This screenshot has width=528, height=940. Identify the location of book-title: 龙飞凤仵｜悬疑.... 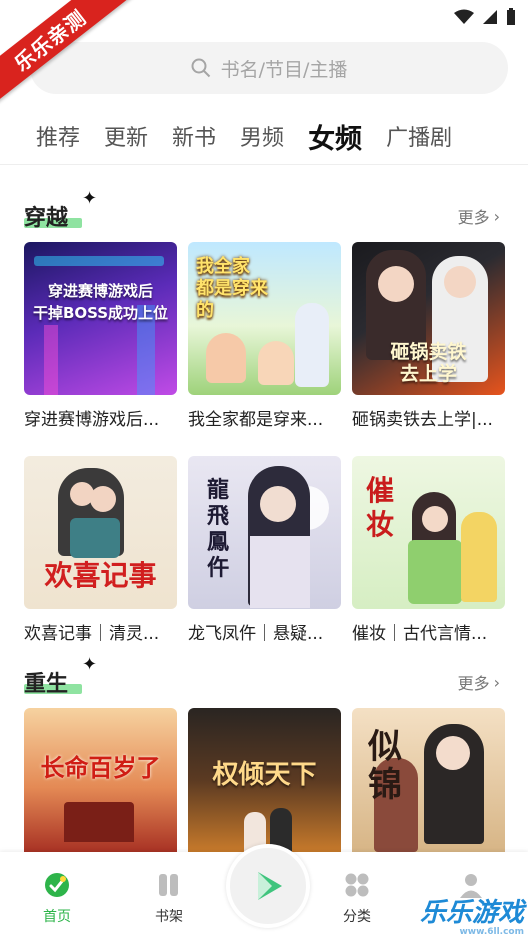
(256, 634).